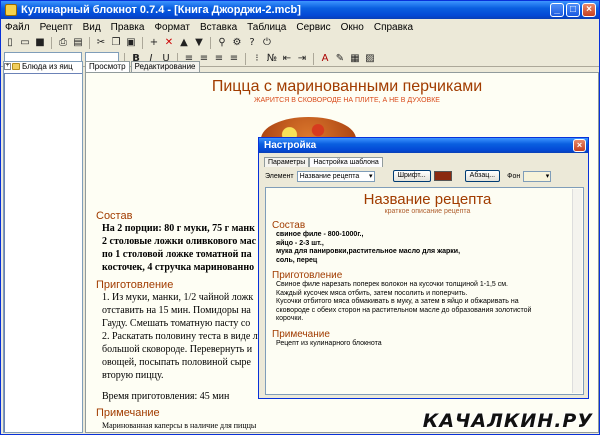 The height and width of the screenshot is (435, 600). Describe the element at coordinates (589, 10) in the screenshot. I see `close-button: ×` at that location.